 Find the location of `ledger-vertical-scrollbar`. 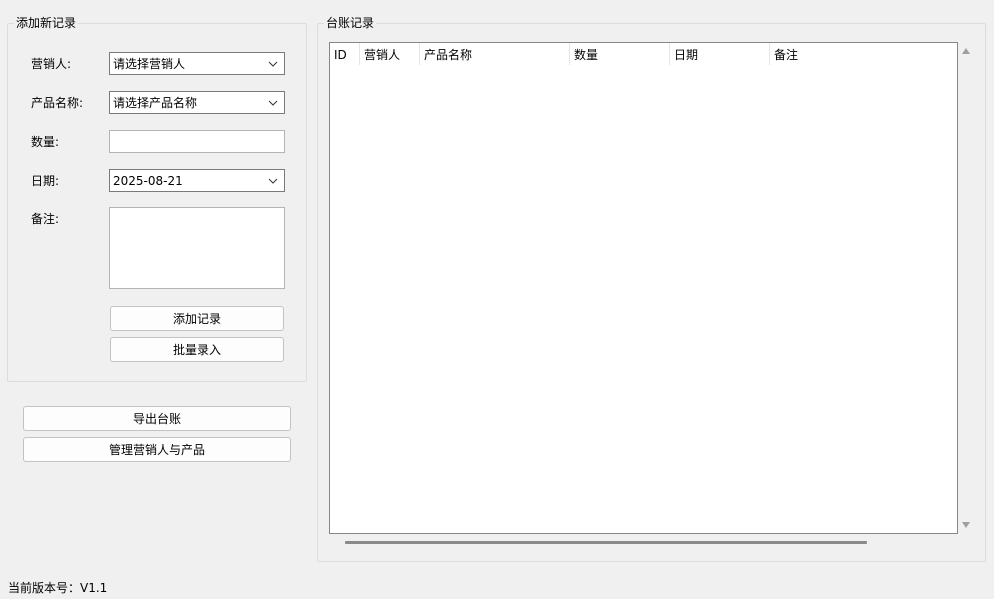

ledger-vertical-scrollbar is located at coordinates (966, 288).